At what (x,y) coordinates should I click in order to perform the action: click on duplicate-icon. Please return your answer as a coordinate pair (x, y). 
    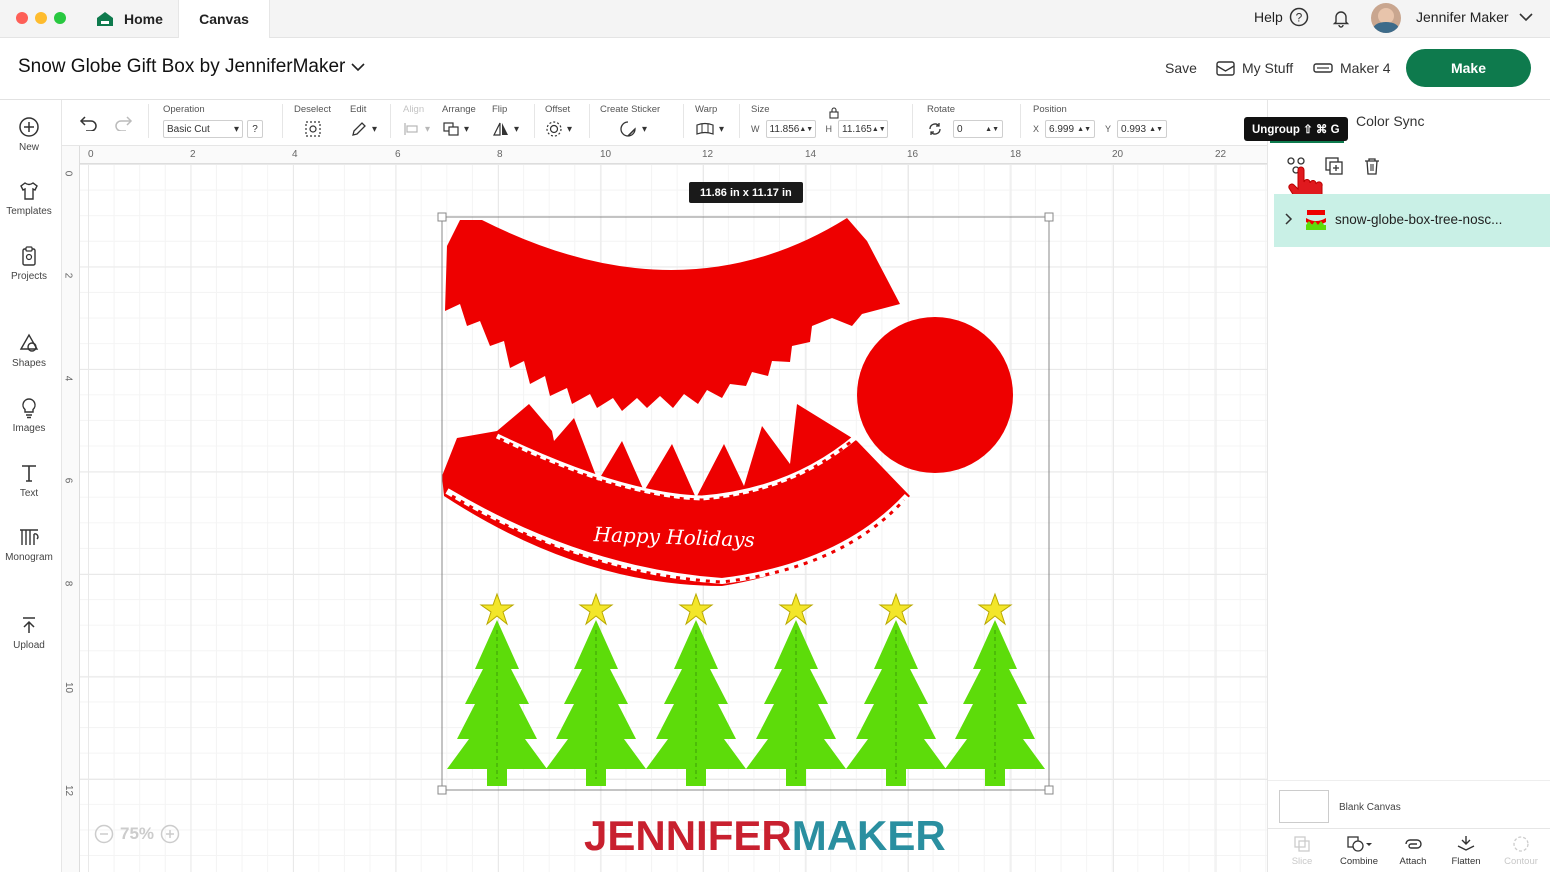
    Looking at the image, I should click on (1335, 166).